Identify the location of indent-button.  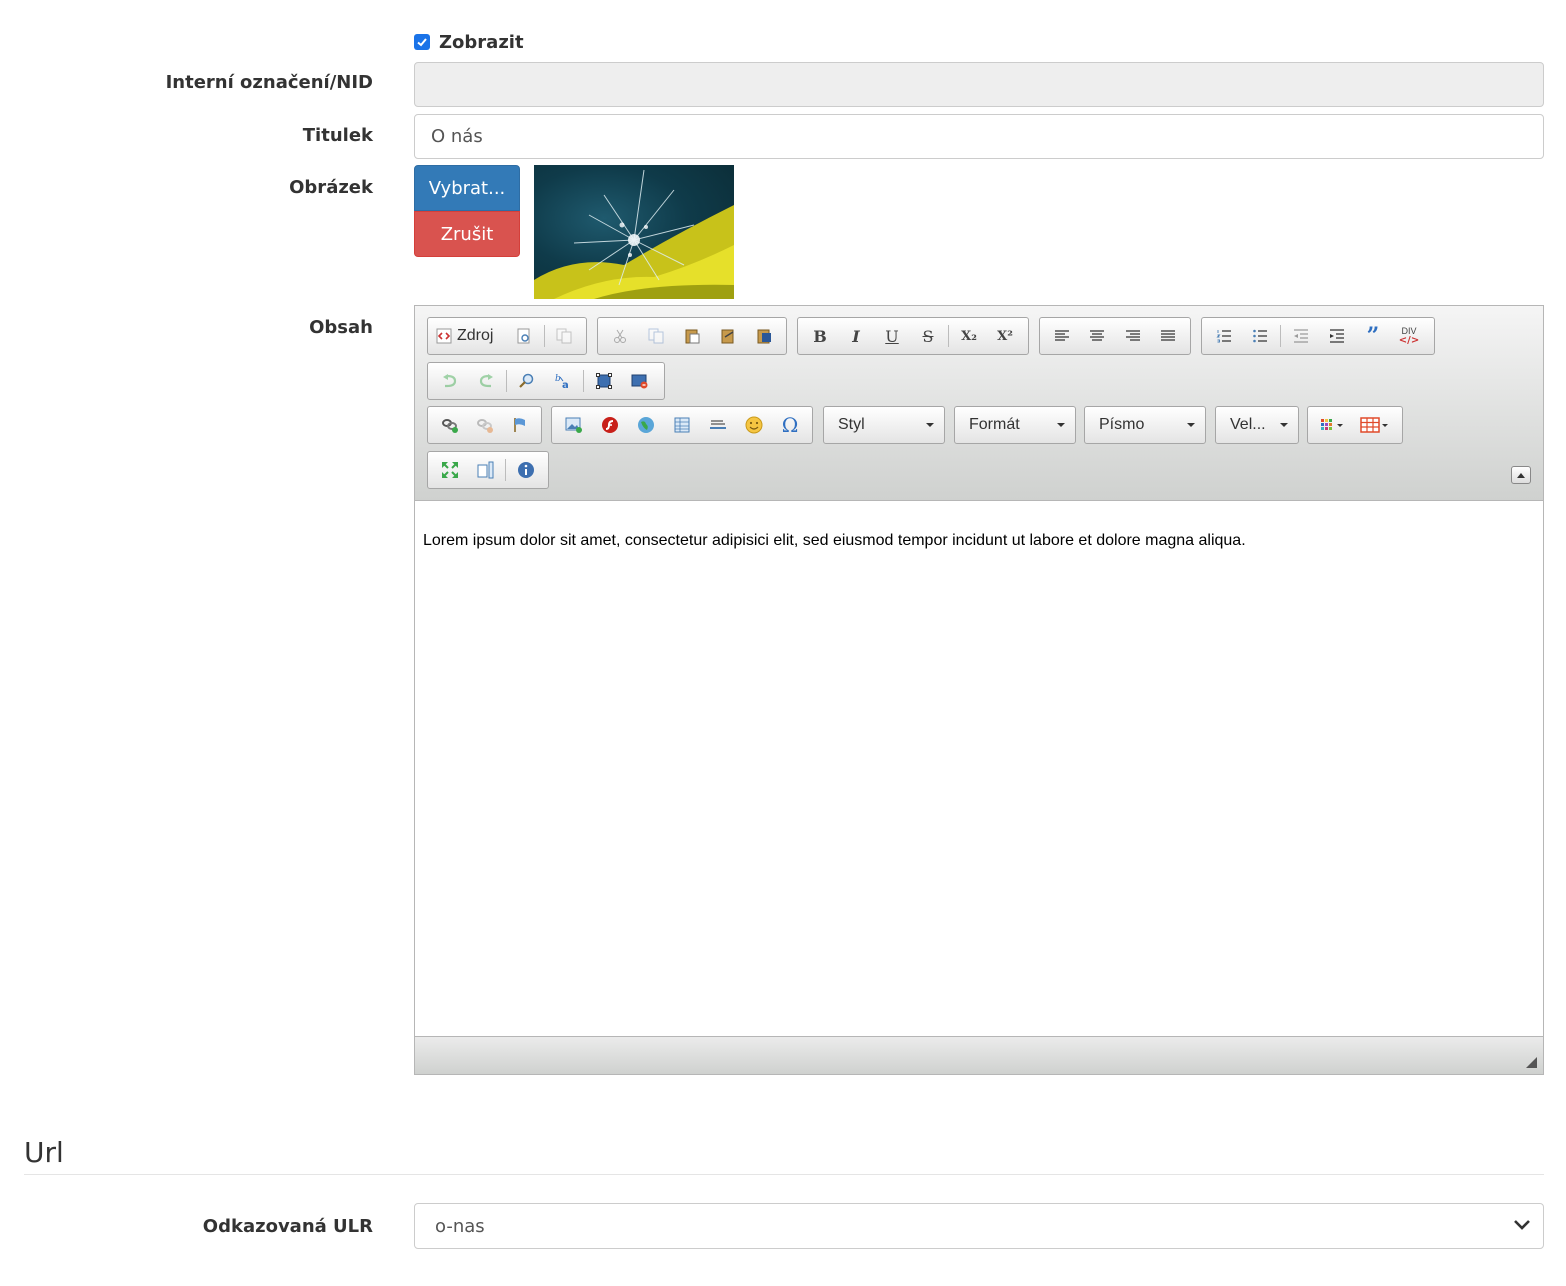
(1337, 336).